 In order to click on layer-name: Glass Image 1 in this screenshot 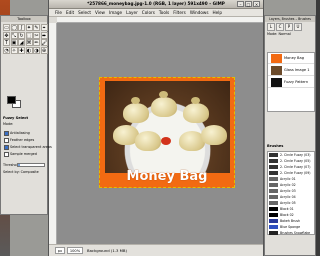, I will do `click(297, 70)`.